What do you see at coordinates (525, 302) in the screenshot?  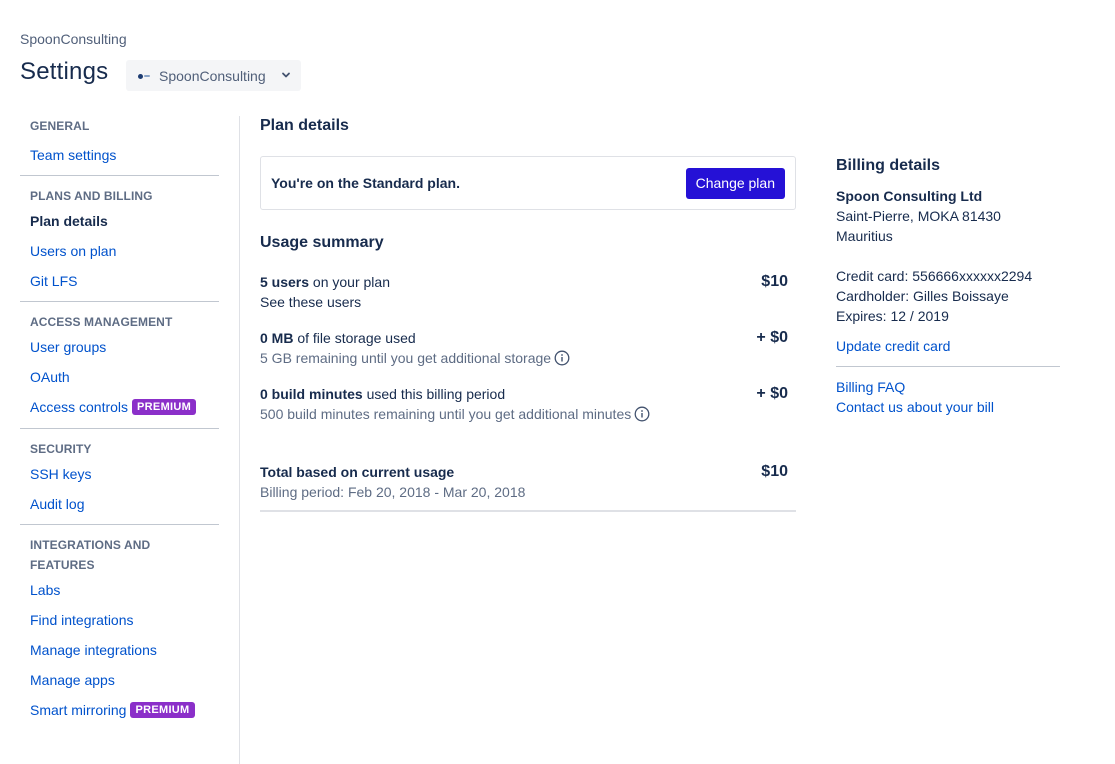 I see `see-these-users-link: See these users` at bounding box center [525, 302].